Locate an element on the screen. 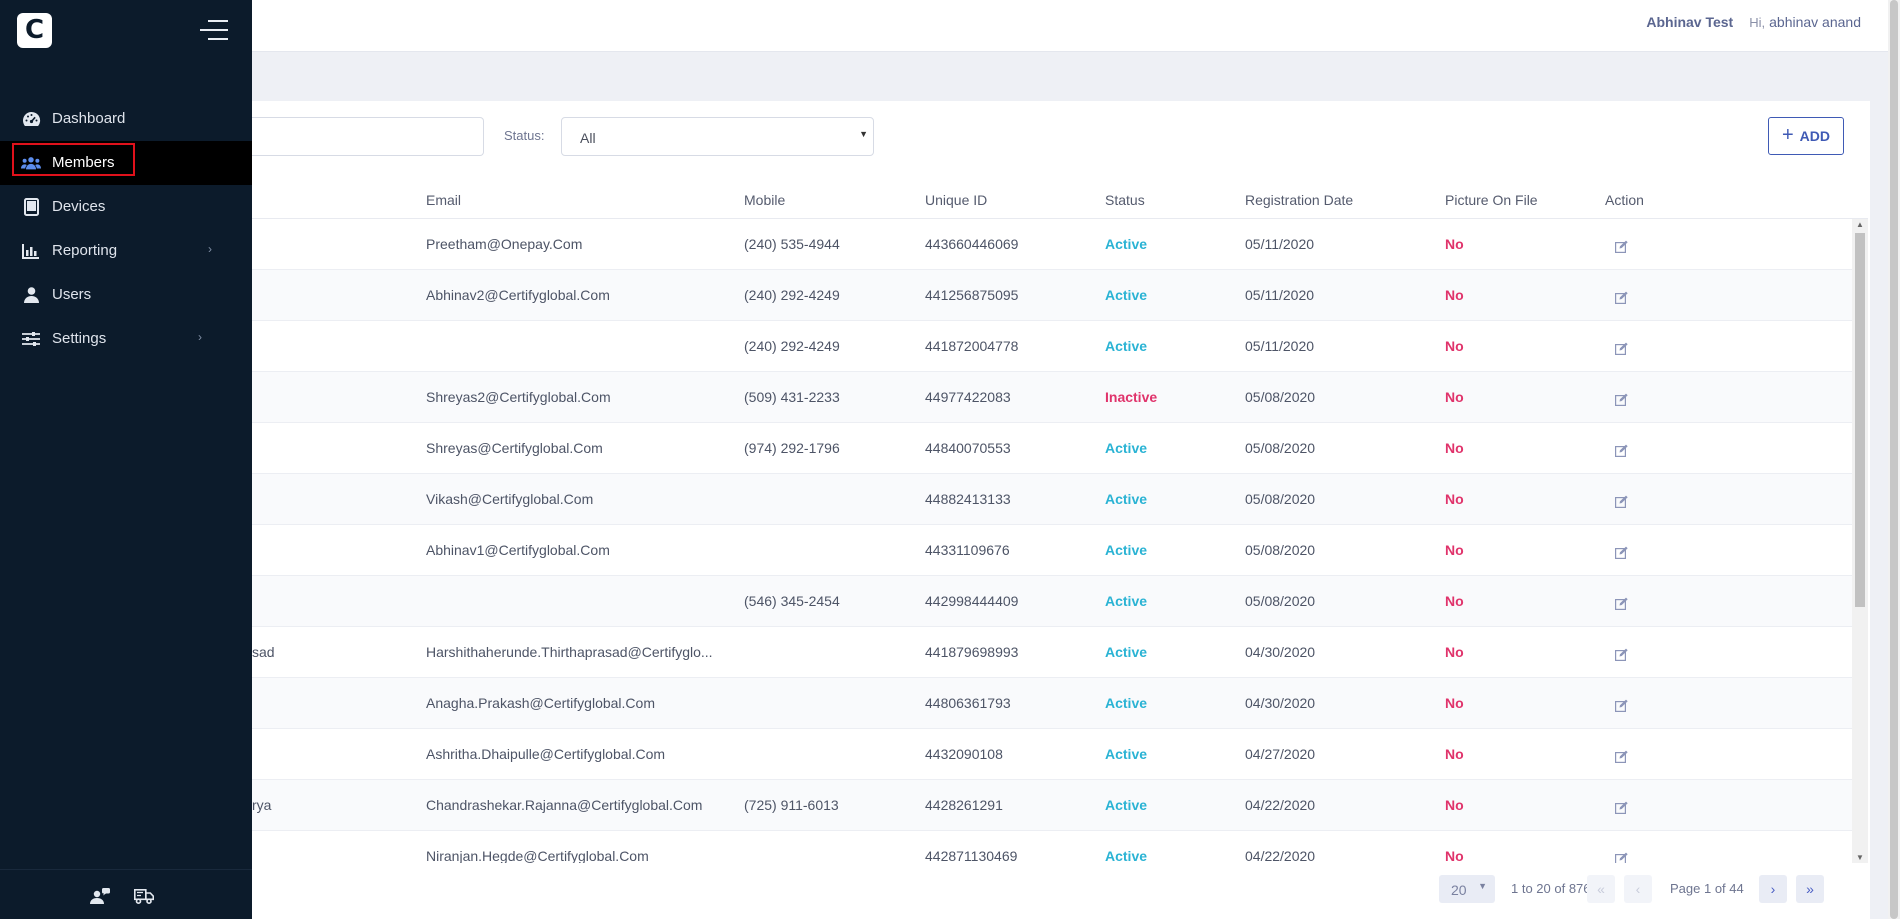 The image size is (1900, 919). next-page-icon: › is located at coordinates (1773, 889).